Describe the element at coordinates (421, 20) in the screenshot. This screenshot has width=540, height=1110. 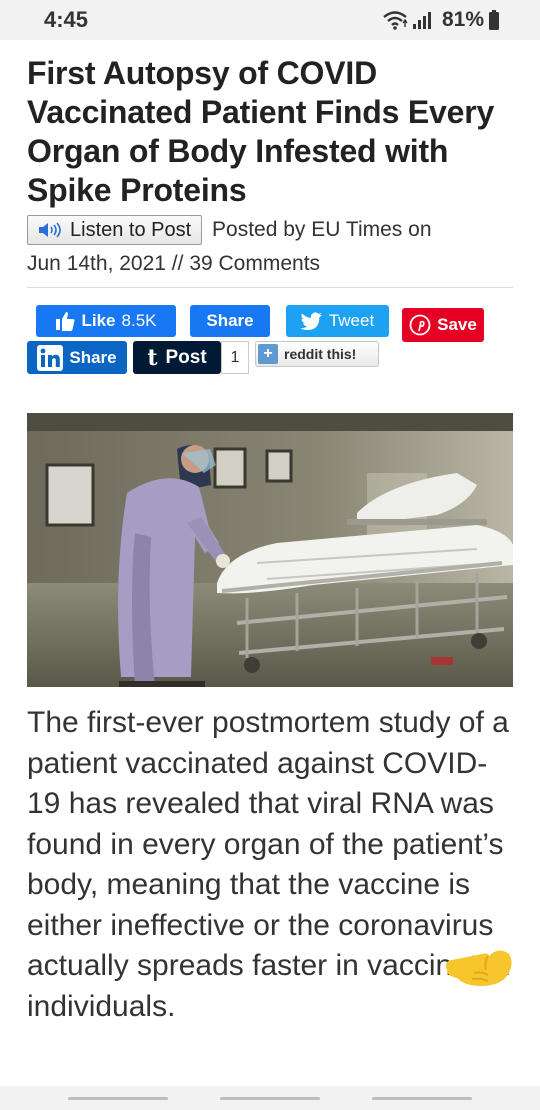
I see `signal-icon` at that location.